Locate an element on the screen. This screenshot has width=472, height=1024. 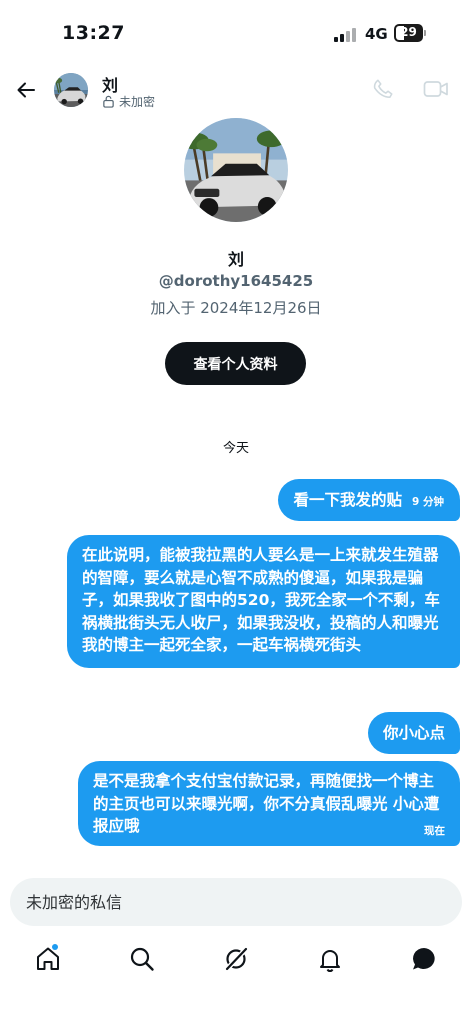
message-text: 你小心点 is located at coordinates (413, 732).